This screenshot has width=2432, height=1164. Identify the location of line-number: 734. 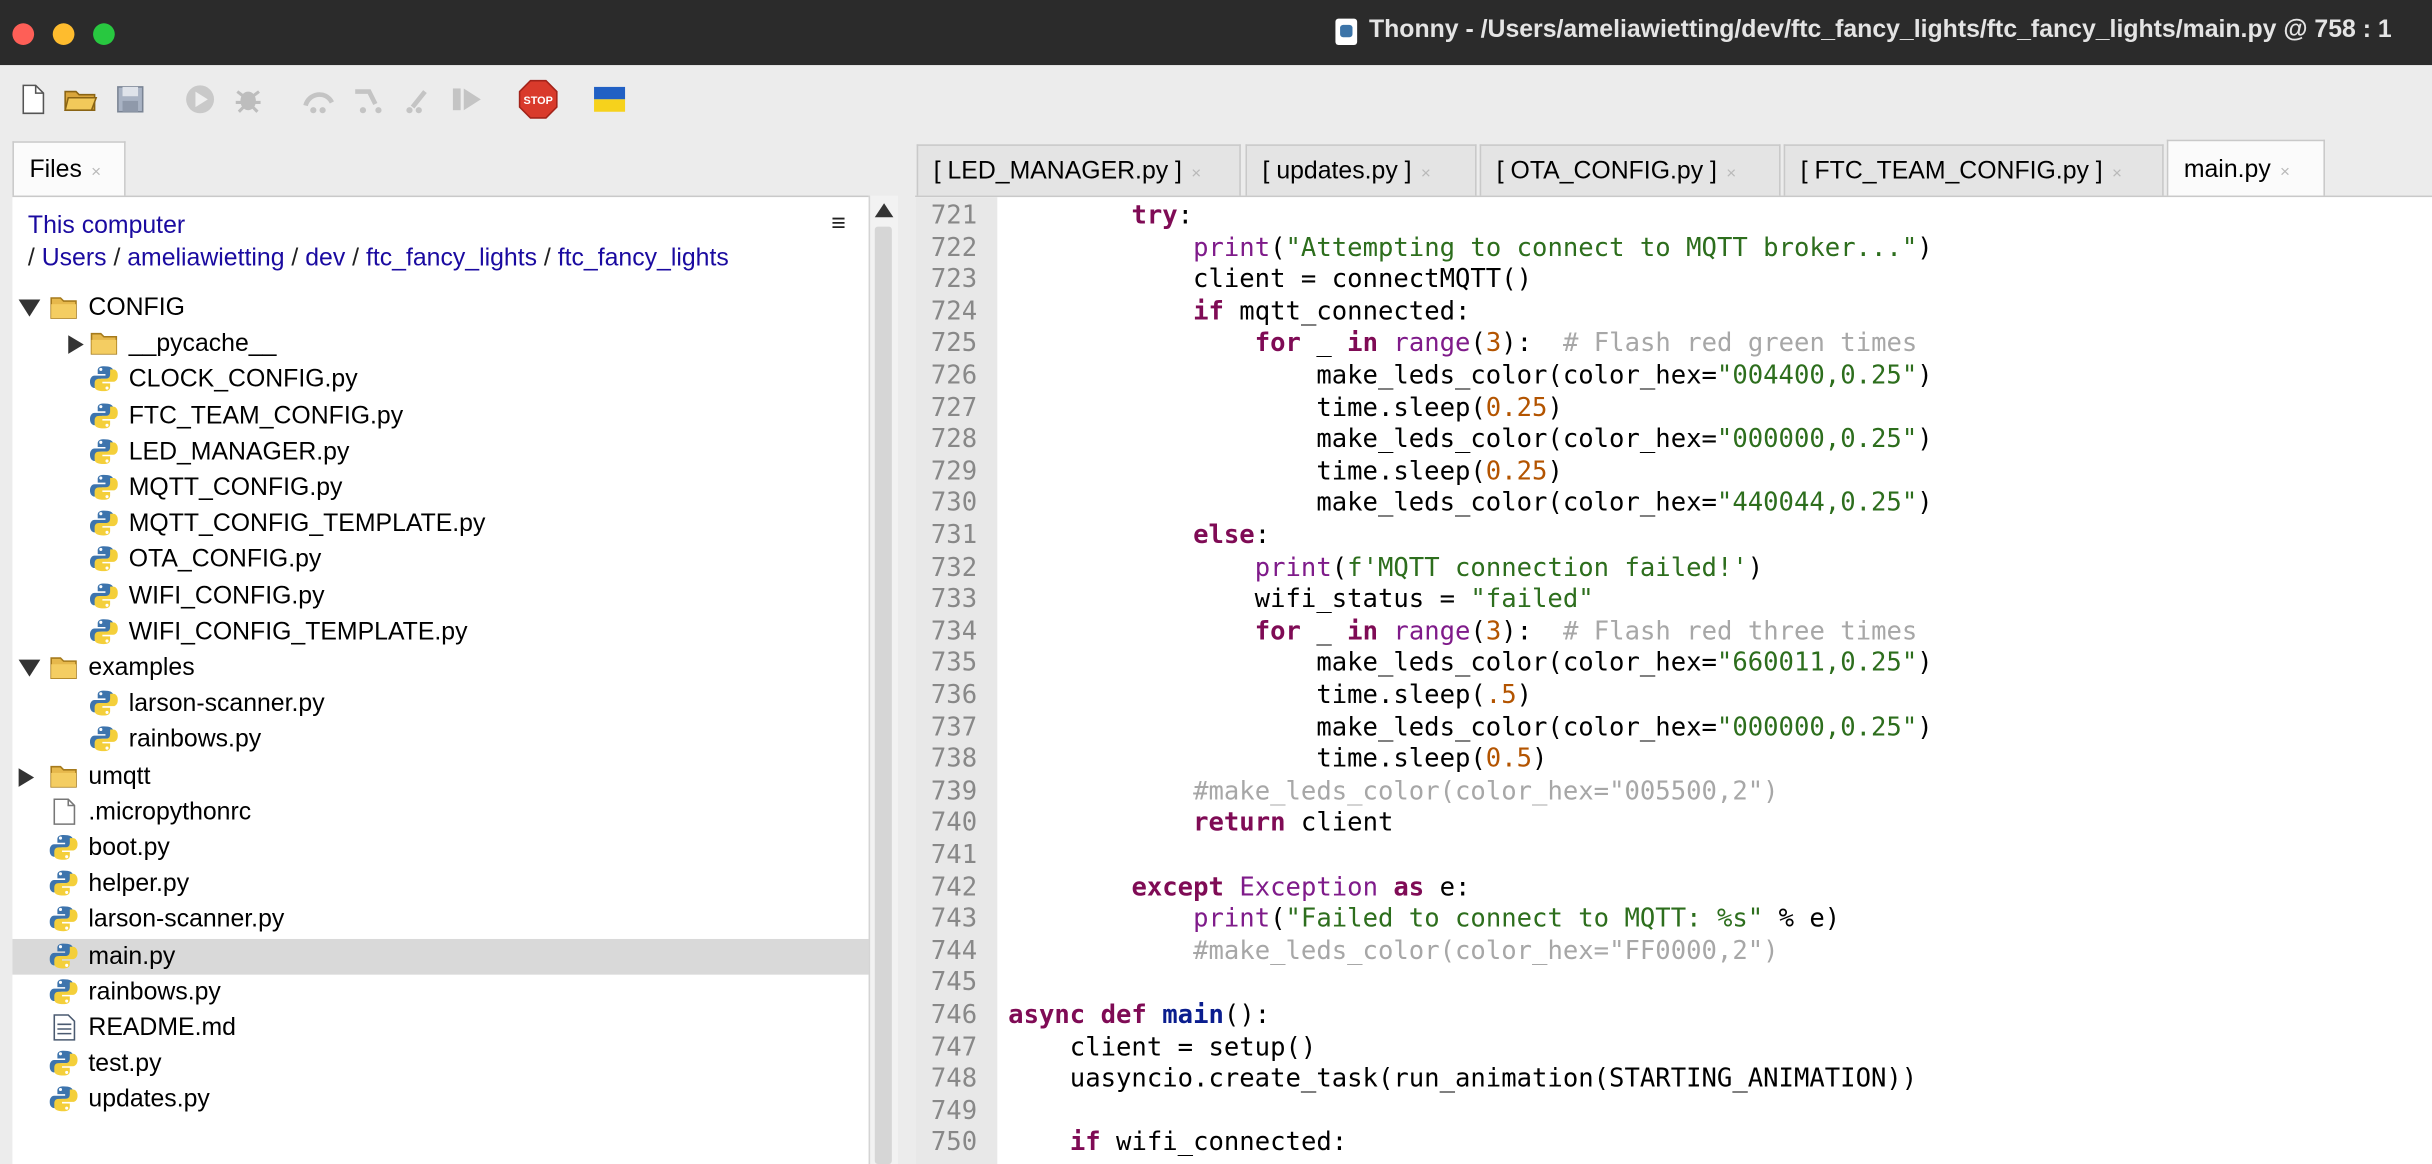
(954, 630).